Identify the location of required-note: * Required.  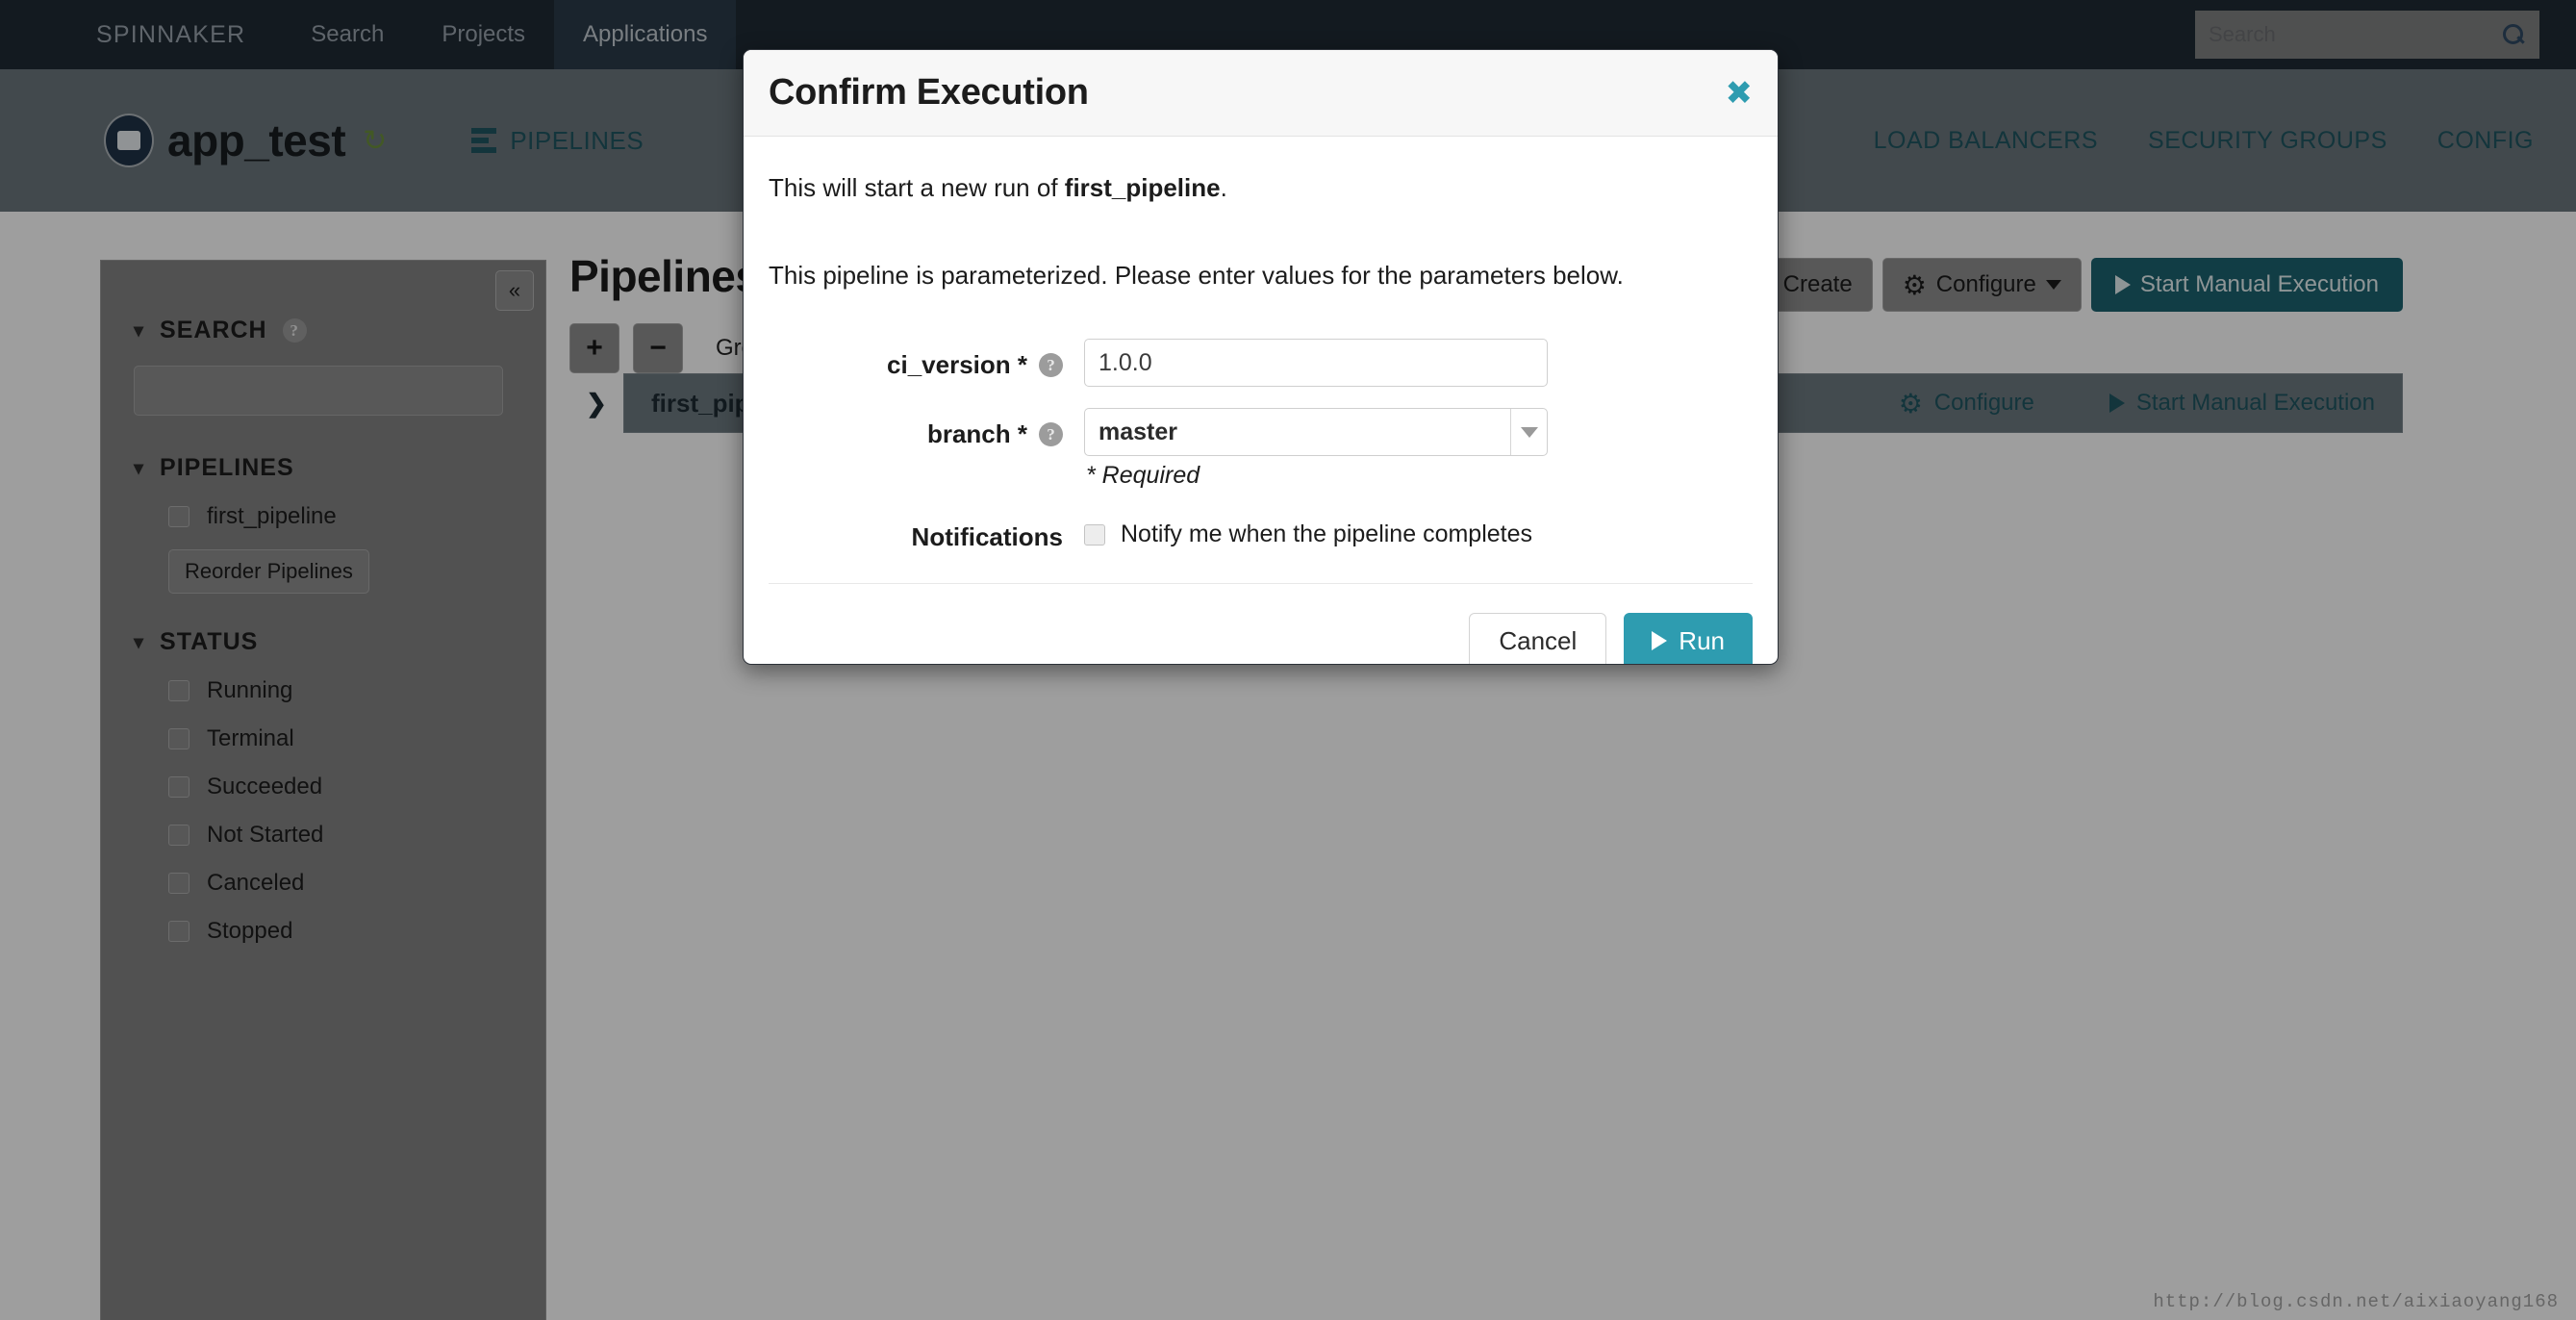
(1143, 475).